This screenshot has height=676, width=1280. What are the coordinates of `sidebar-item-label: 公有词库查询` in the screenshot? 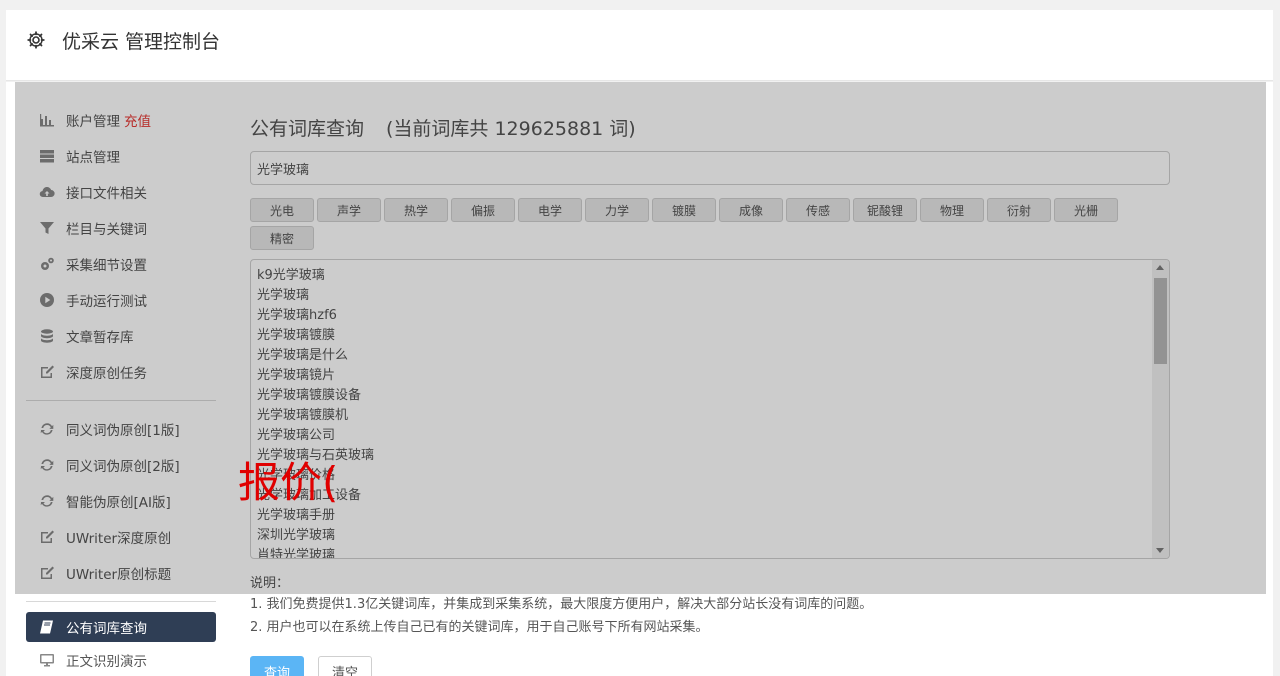 It's located at (106, 629).